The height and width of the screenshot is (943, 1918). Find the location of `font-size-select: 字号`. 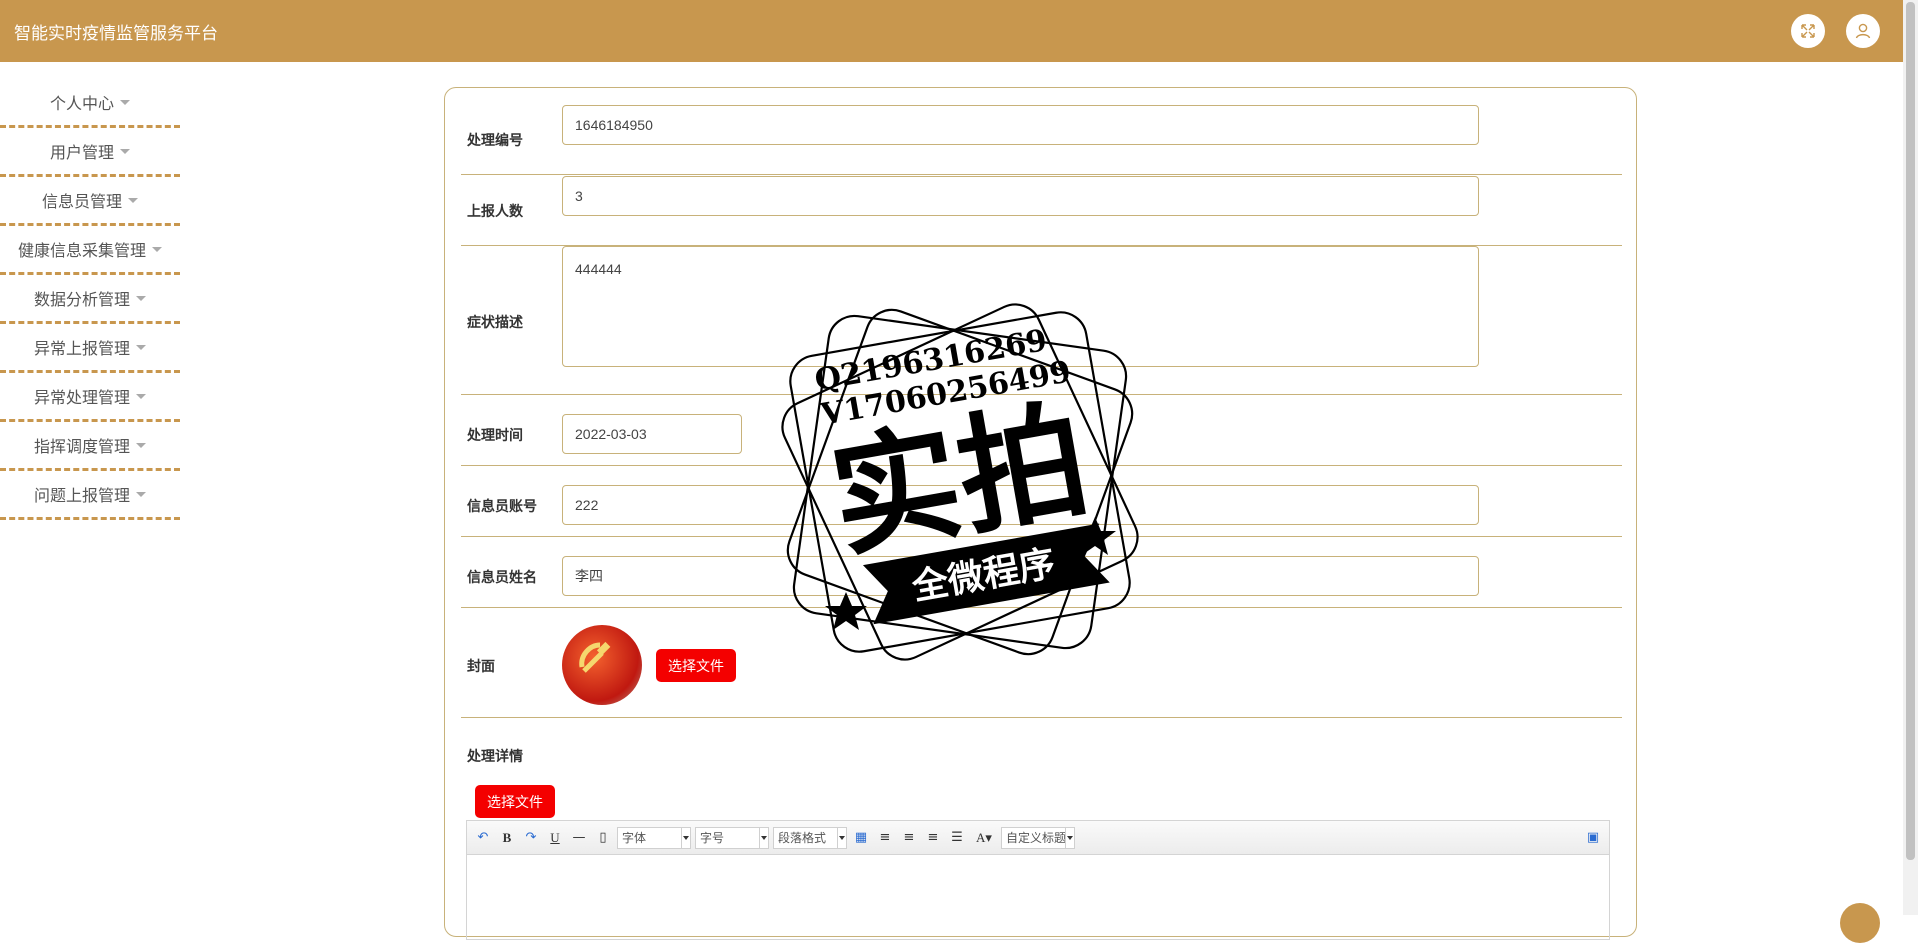

font-size-select: 字号 is located at coordinates (732, 837).